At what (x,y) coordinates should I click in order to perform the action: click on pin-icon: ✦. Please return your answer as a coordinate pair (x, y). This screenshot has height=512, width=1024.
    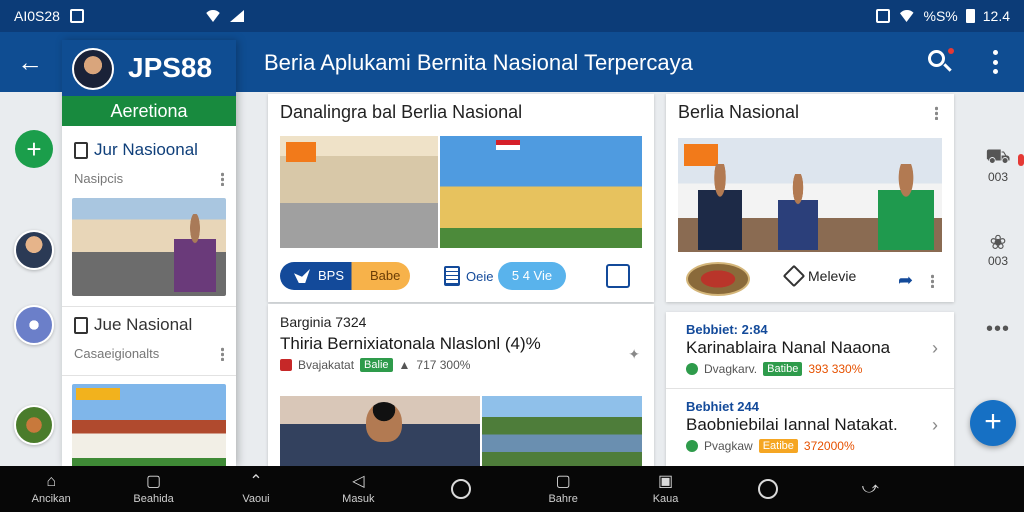
    Looking at the image, I should click on (634, 354).